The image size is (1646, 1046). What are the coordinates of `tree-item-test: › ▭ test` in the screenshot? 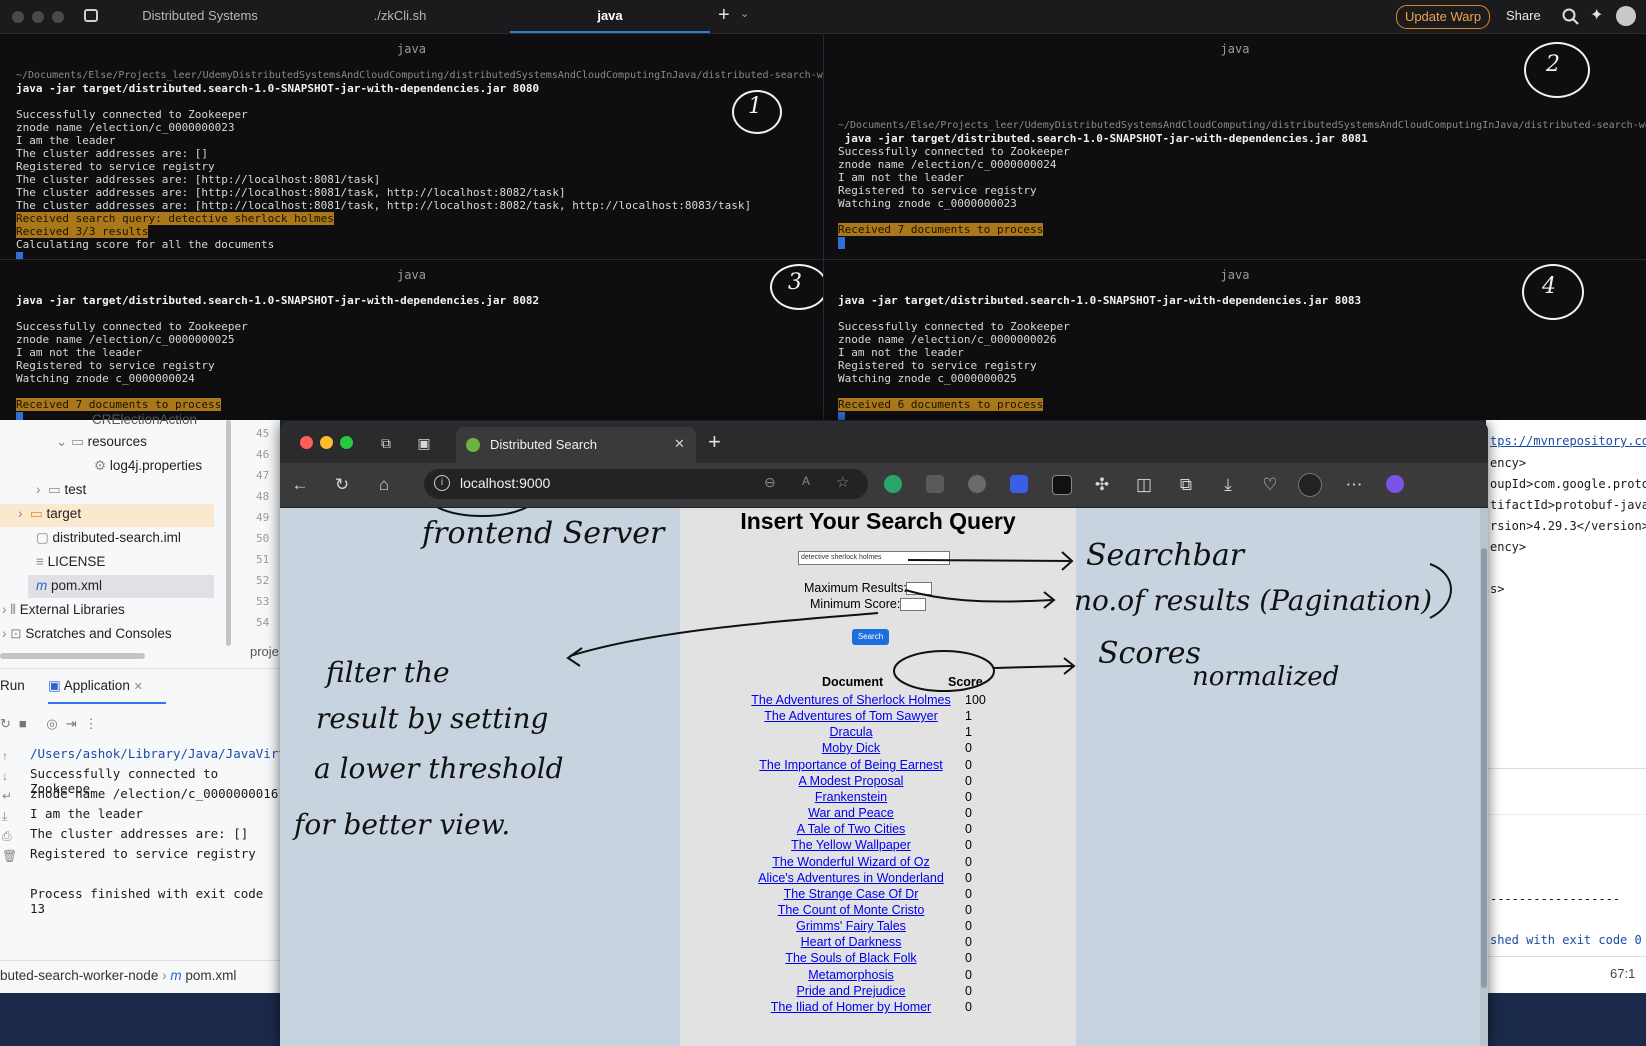 It's located at (61, 490).